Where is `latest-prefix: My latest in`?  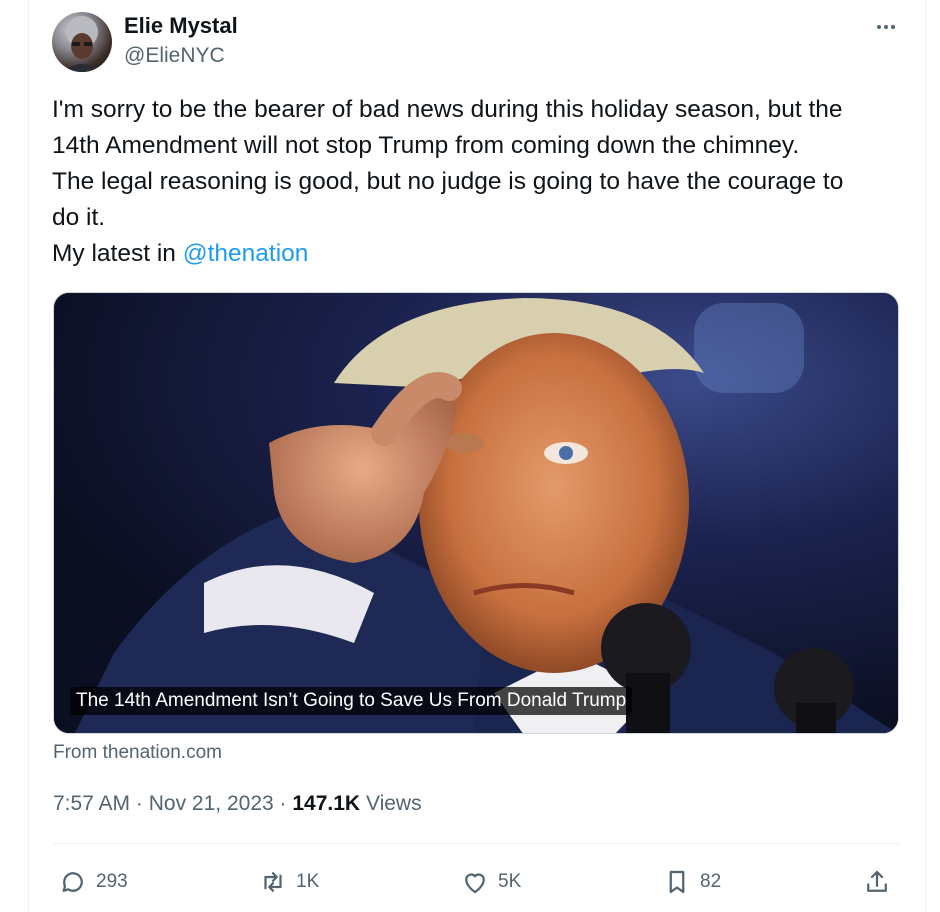 latest-prefix: My latest in is located at coordinates (114, 253).